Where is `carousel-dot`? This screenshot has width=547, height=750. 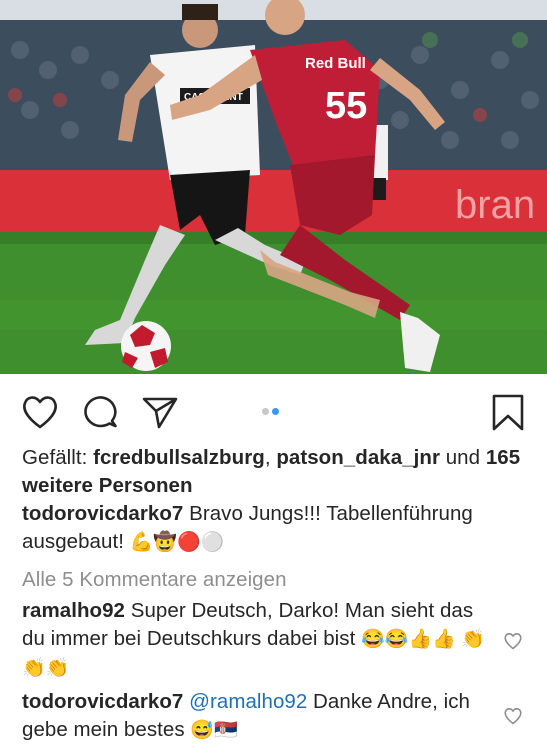 carousel-dot is located at coordinates (265, 411).